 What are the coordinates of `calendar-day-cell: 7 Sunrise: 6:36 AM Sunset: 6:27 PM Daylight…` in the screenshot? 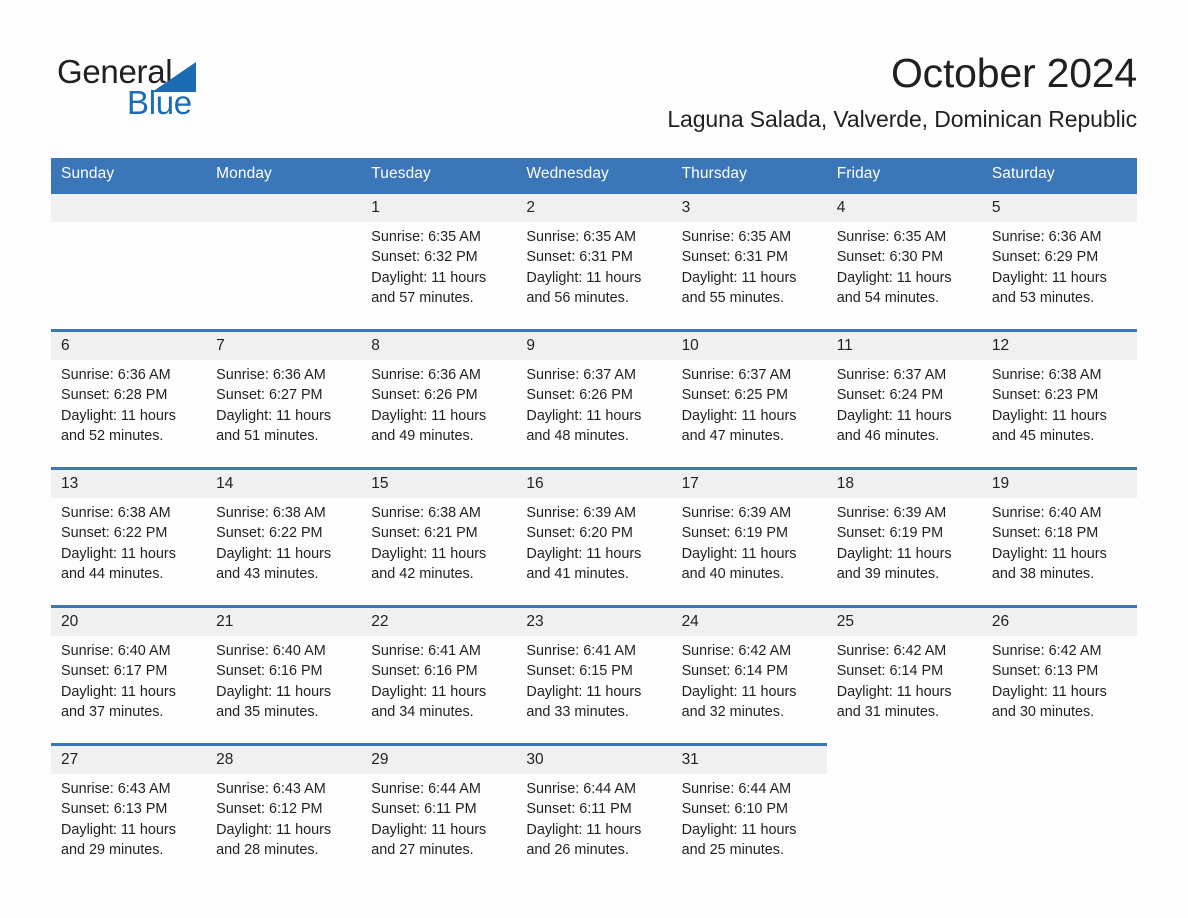 It's located at (284, 399).